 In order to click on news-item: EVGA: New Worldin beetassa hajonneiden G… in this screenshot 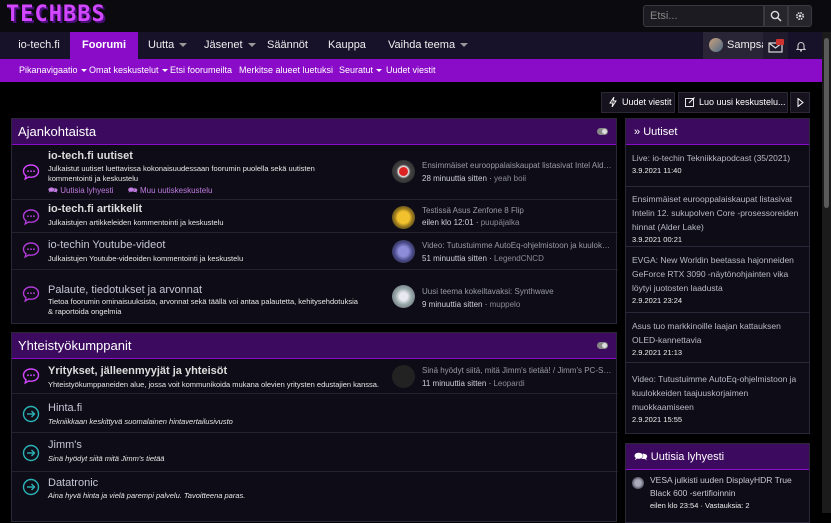, I will do `click(718, 281)`.